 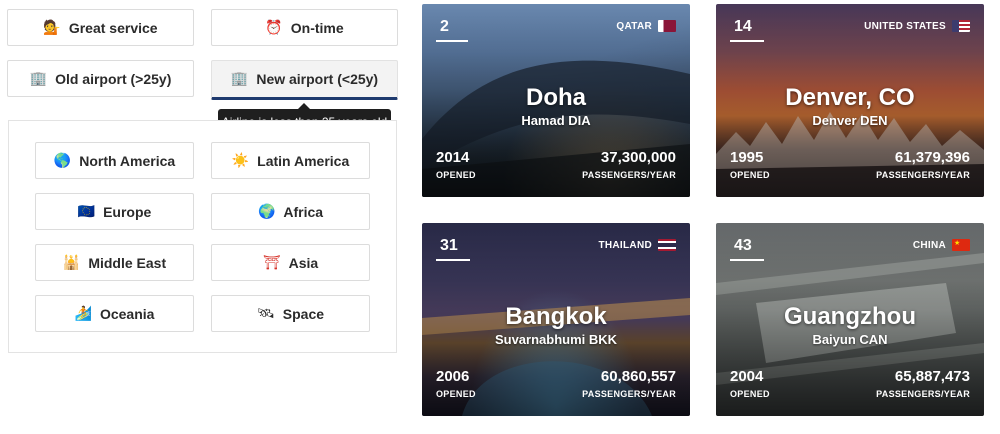 I want to click on region-space-button: 🛰 Space, so click(x=290, y=313).